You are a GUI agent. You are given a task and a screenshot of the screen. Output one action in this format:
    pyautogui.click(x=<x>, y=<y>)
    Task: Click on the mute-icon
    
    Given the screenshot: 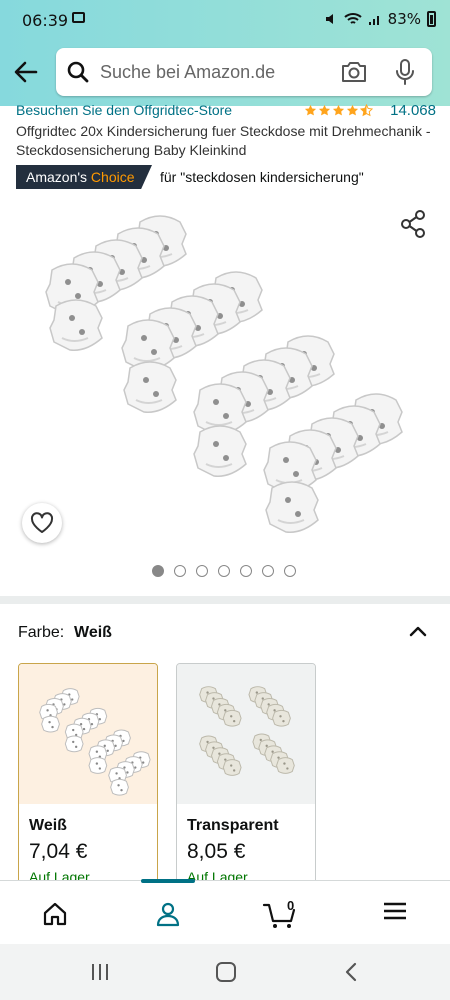 What is the action you would take?
    pyautogui.click(x=329, y=19)
    